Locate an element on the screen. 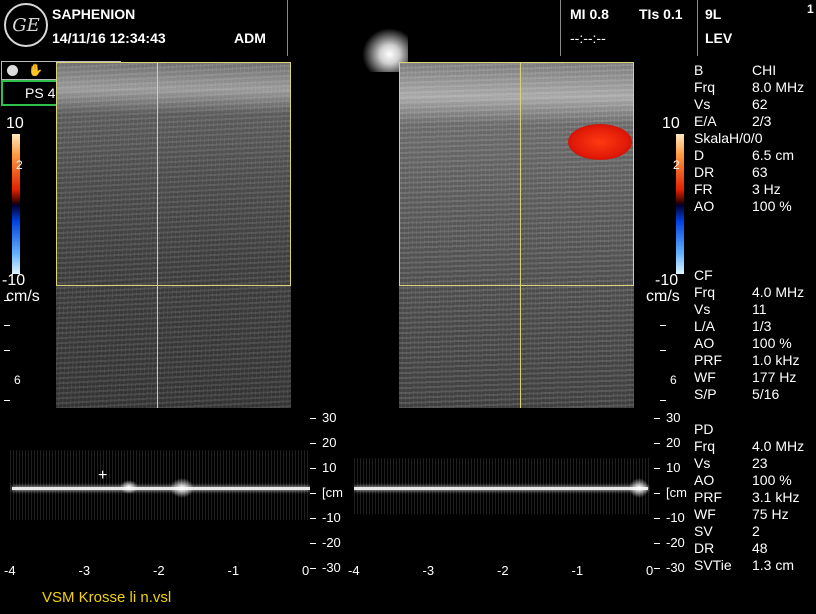 This screenshot has width=816, height=614. param-key: B is located at coordinates (699, 70).